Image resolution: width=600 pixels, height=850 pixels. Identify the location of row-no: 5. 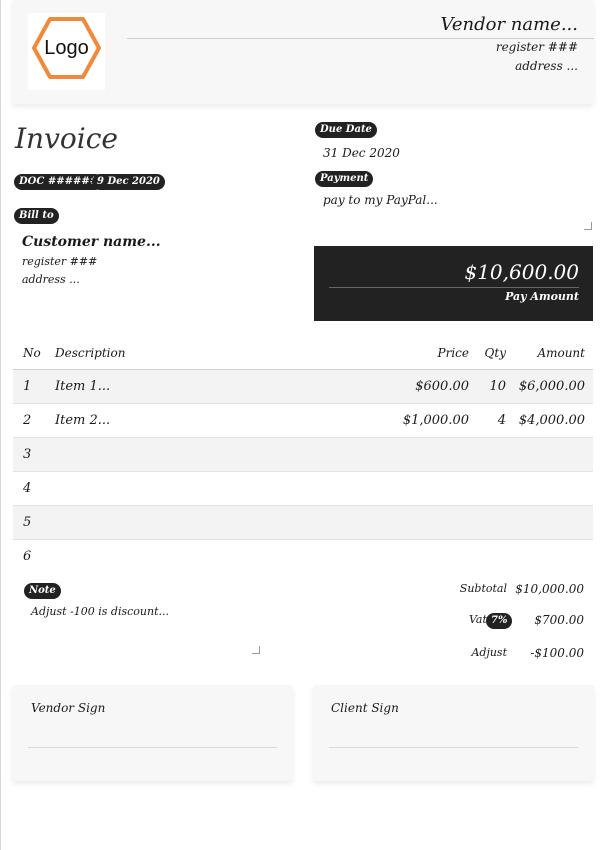
(27, 522).